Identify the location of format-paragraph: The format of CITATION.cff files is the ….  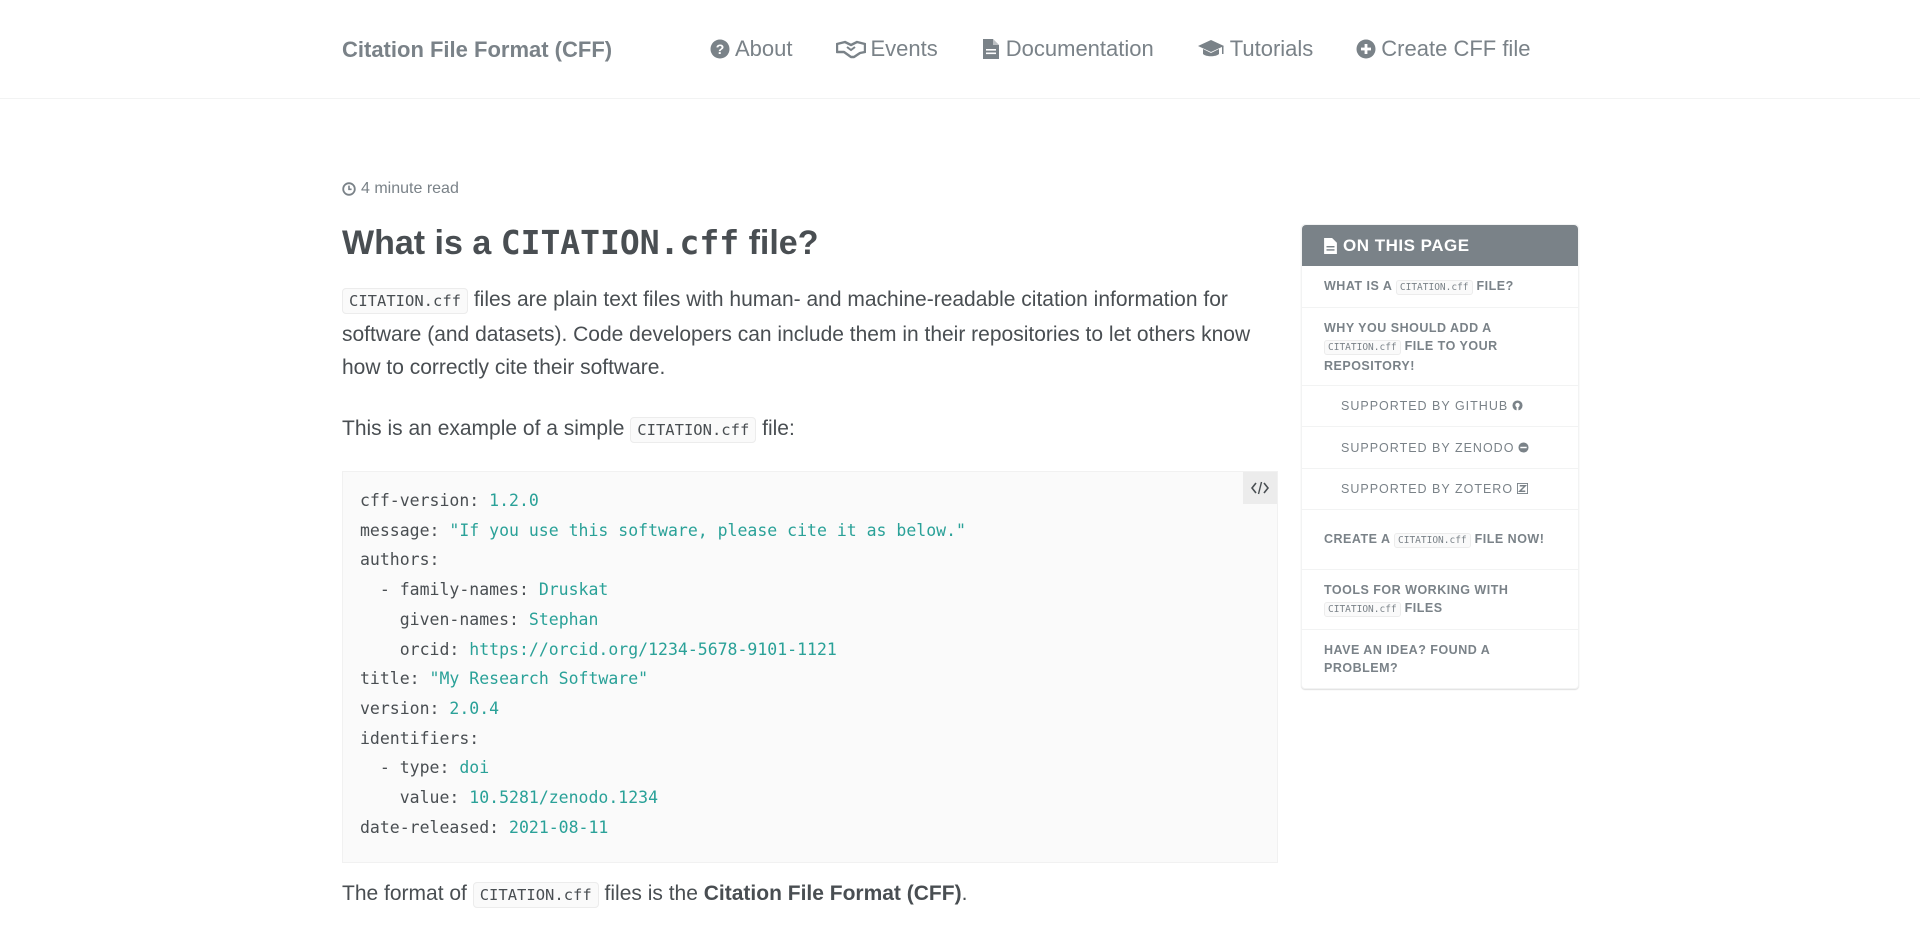
(810, 894).